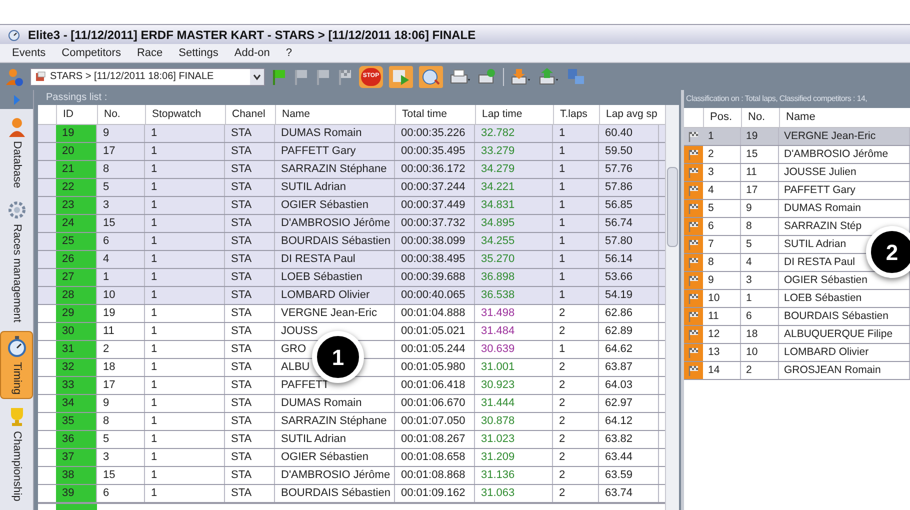 This screenshot has width=910, height=510. What do you see at coordinates (435, 349) in the screenshot?
I see `table-cell: 00:01:05.244` at bounding box center [435, 349].